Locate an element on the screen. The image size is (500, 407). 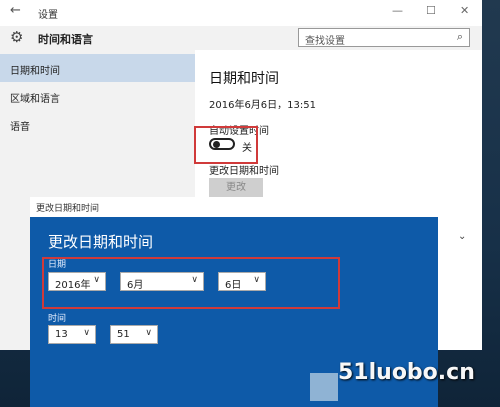
highlight-box-date is located at coordinates (191, 283).